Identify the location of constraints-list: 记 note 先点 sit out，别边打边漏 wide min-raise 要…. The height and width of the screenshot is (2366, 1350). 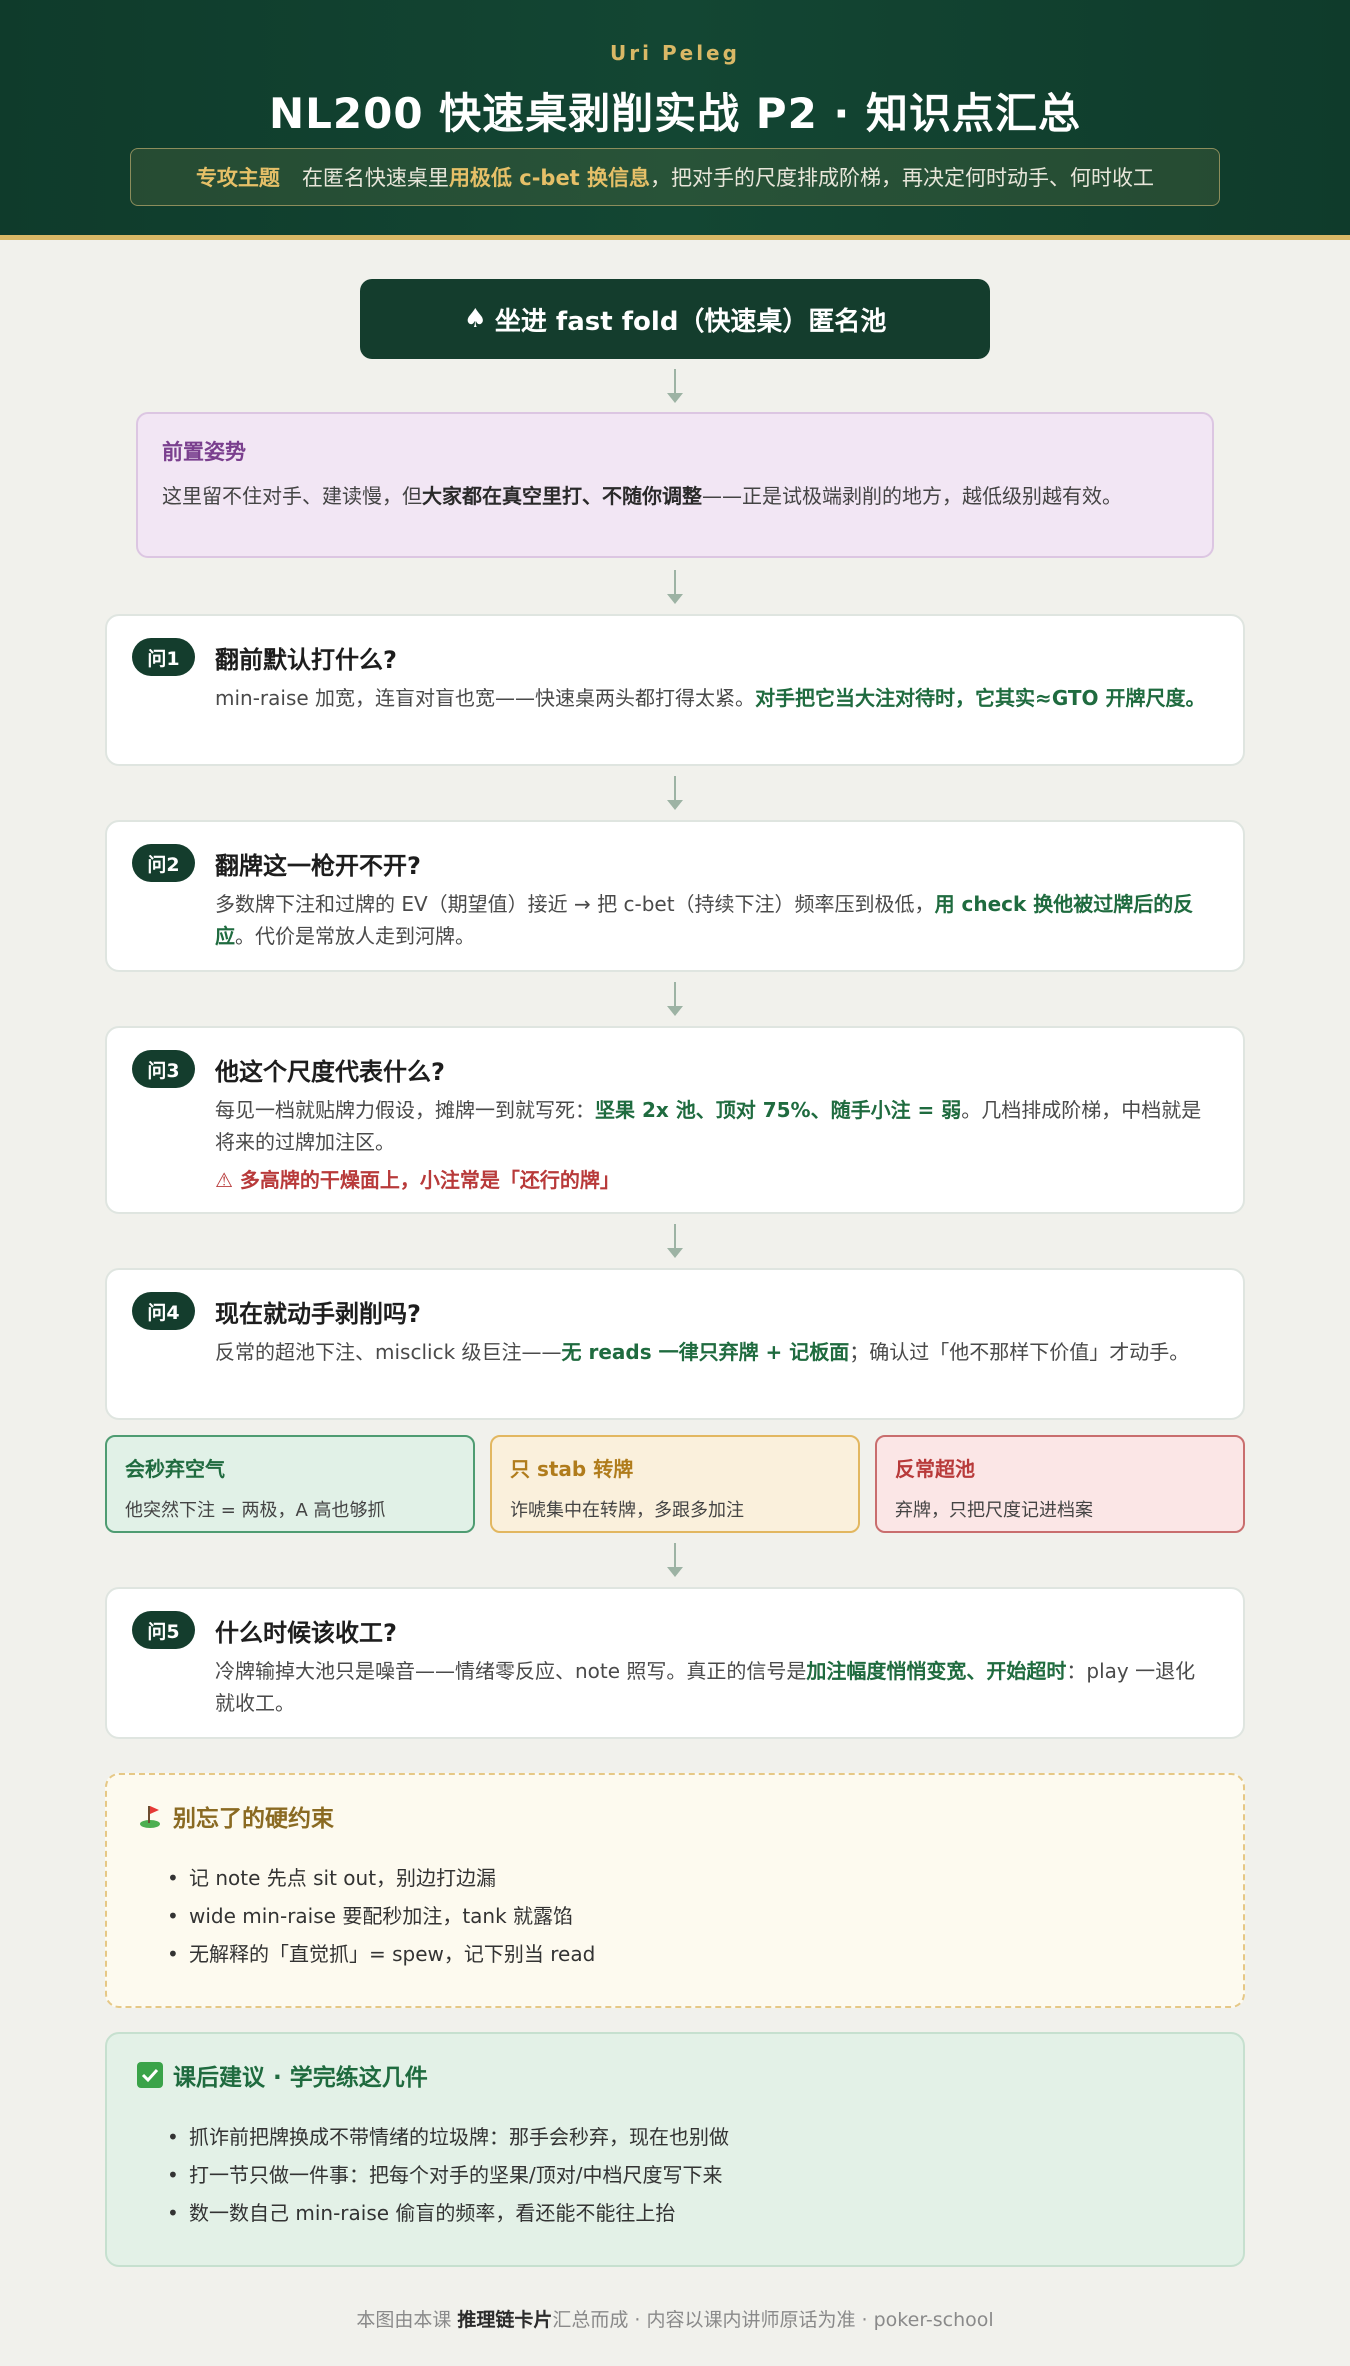
(675, 1916).